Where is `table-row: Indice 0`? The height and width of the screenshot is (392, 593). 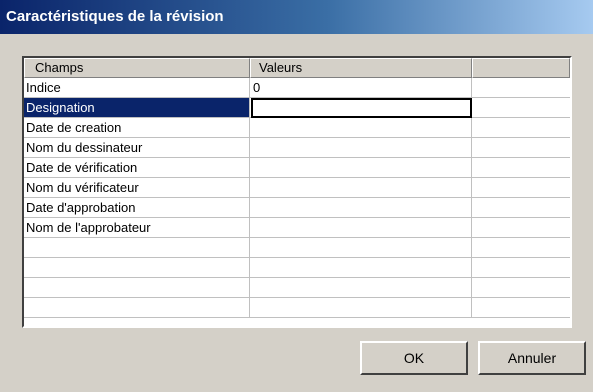 table-row: Indice 0 is located at coordinates (297, 88).